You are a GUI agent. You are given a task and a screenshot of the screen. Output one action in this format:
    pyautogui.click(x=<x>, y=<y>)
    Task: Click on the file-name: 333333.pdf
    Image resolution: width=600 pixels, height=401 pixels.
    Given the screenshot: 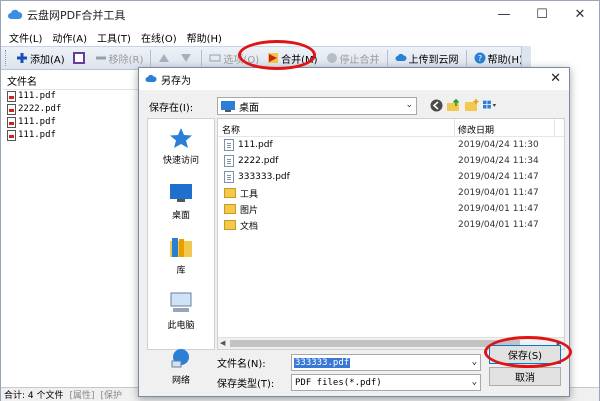 What is the action you would take?
    pyautogui.click(x=264, y=177)
    